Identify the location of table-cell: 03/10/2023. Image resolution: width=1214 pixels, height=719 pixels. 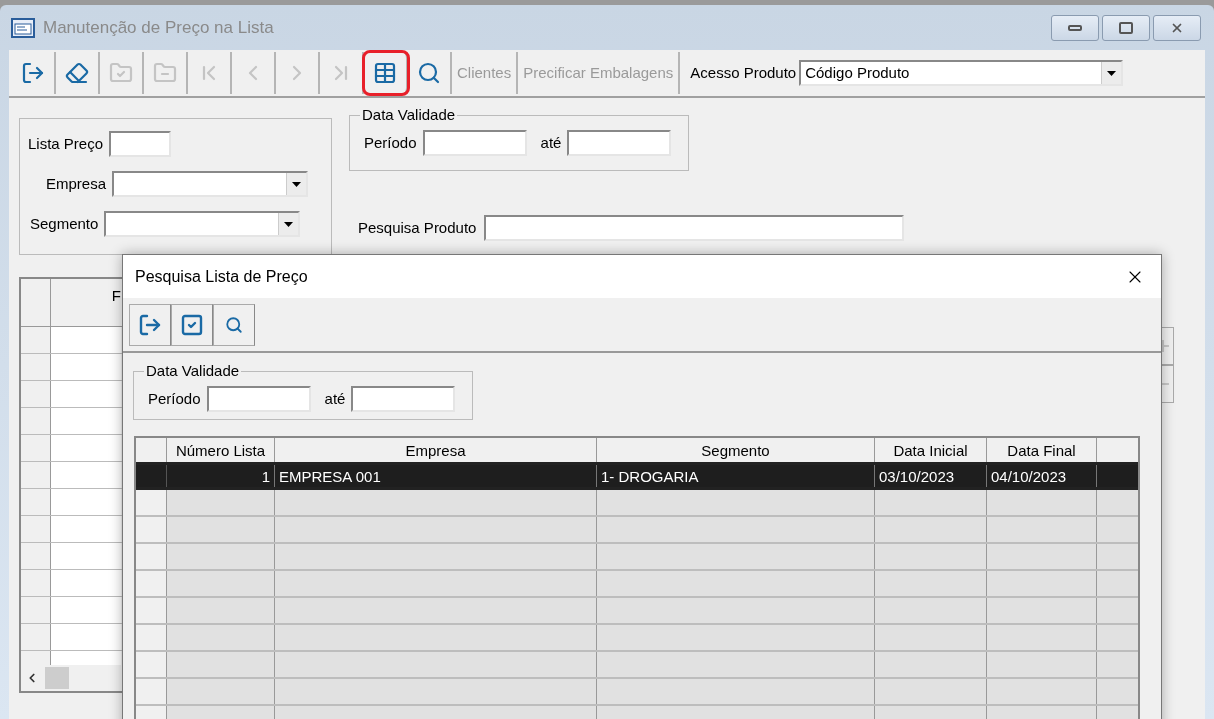
(931, 476).